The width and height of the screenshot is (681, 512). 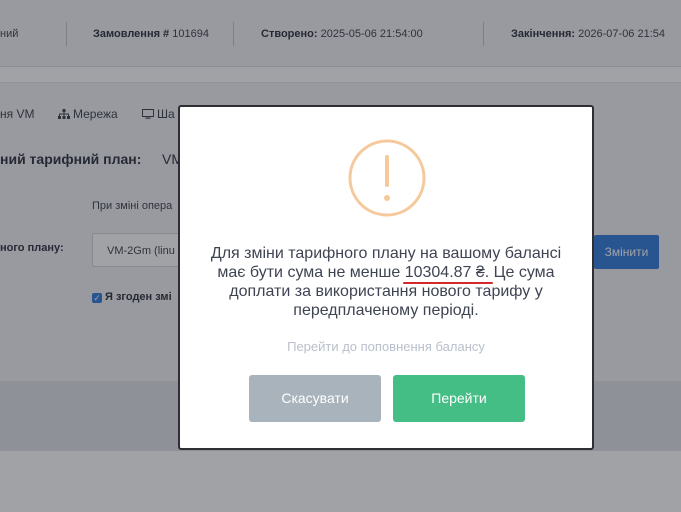 I want to click on amount-value: 10304.87 ₴., so click(x=447, y=272).